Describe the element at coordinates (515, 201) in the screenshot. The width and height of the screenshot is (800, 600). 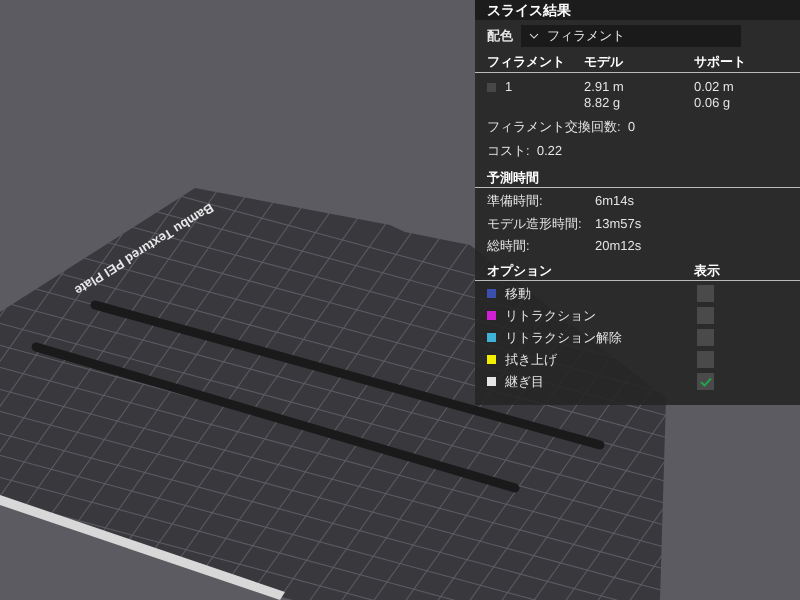
I see `time-label: 準備時間:` at that location.